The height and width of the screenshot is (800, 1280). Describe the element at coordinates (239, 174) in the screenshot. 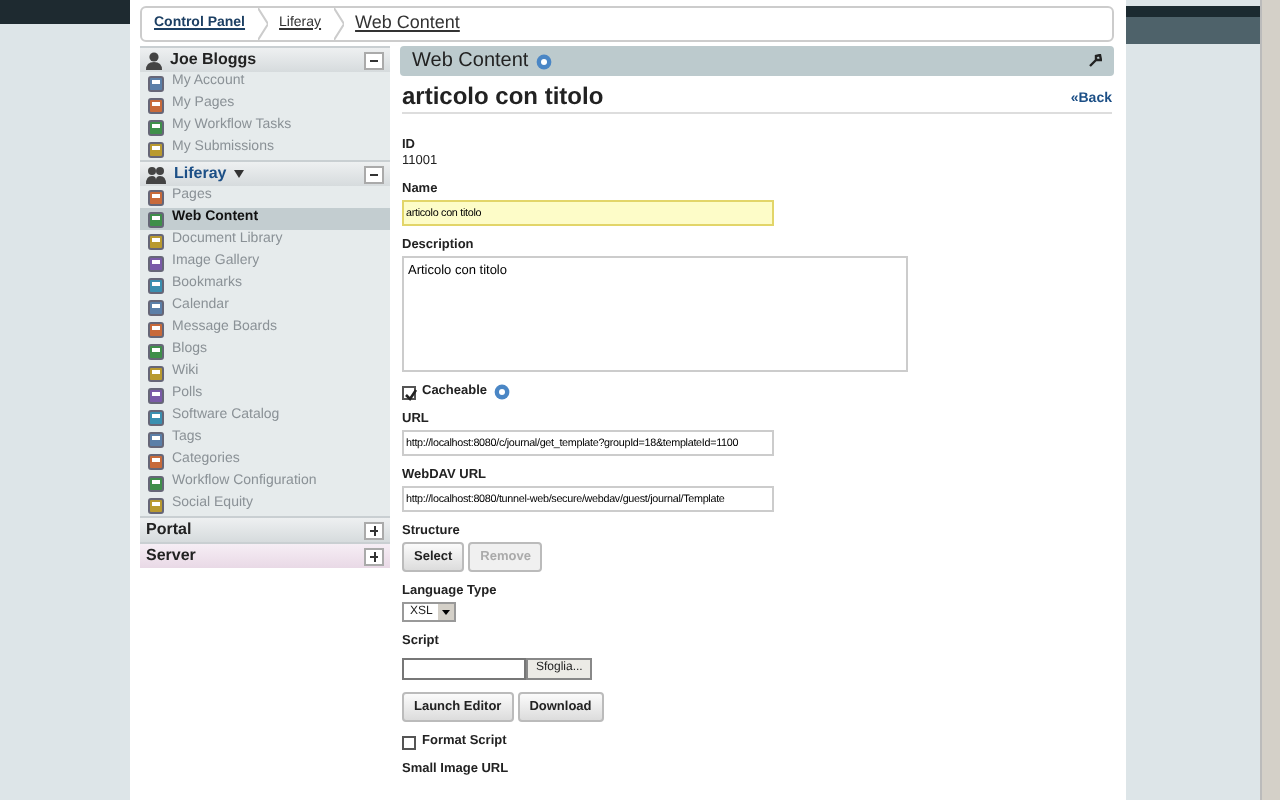

I see `caret-icon` at that location.